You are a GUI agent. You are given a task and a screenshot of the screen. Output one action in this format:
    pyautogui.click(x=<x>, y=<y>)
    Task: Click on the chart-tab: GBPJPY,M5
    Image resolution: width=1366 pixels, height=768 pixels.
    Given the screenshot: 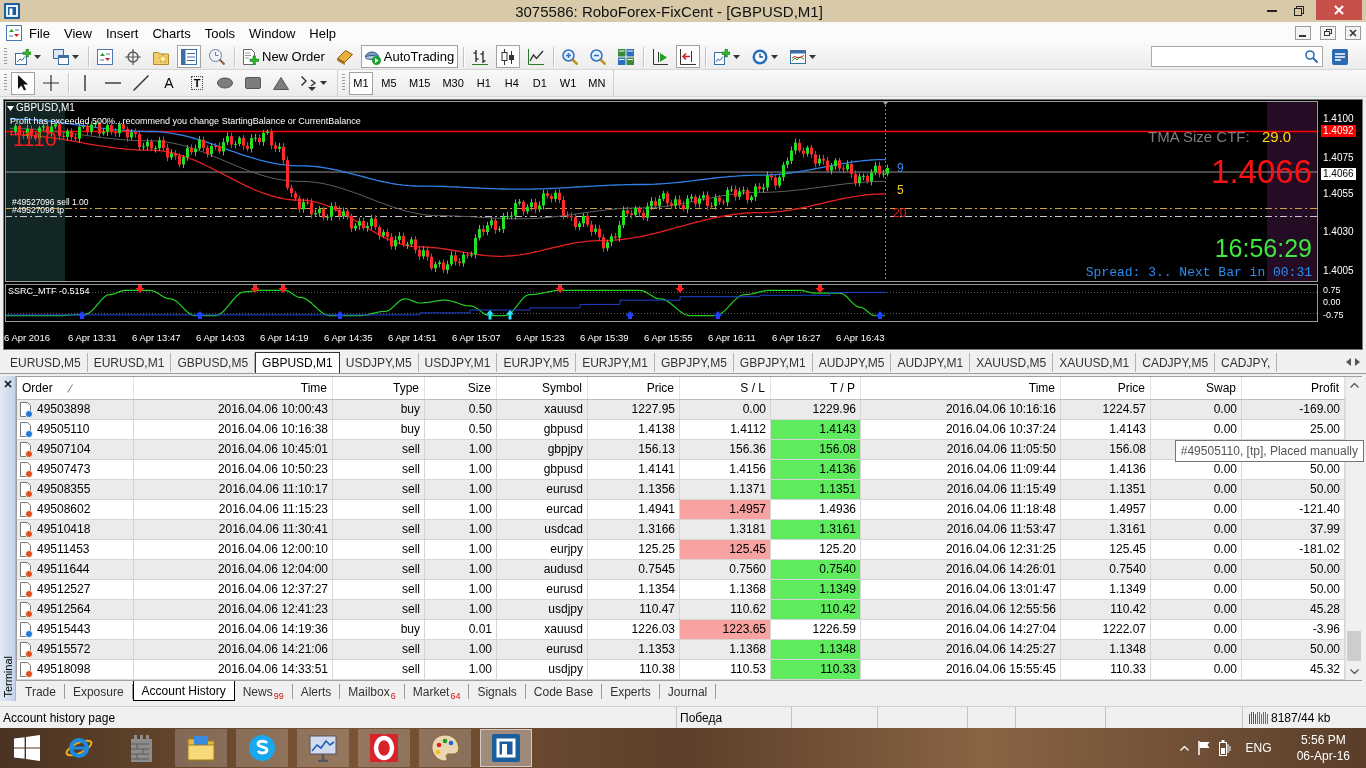 What is the action you would take?
    pyautogui.click(x=694, y=362)
    